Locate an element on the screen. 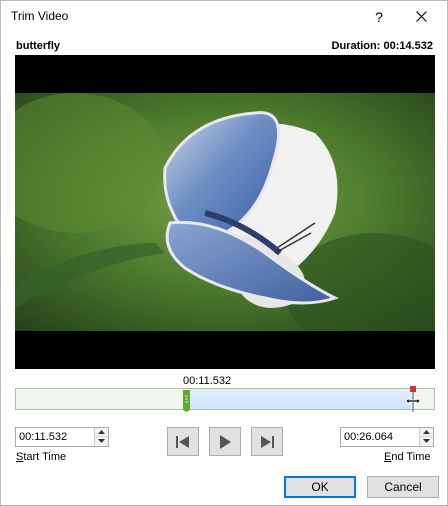 Image resolution: width=448 pixels, height=506 pixels. next-frame-button is located at coordinates (267, 441).